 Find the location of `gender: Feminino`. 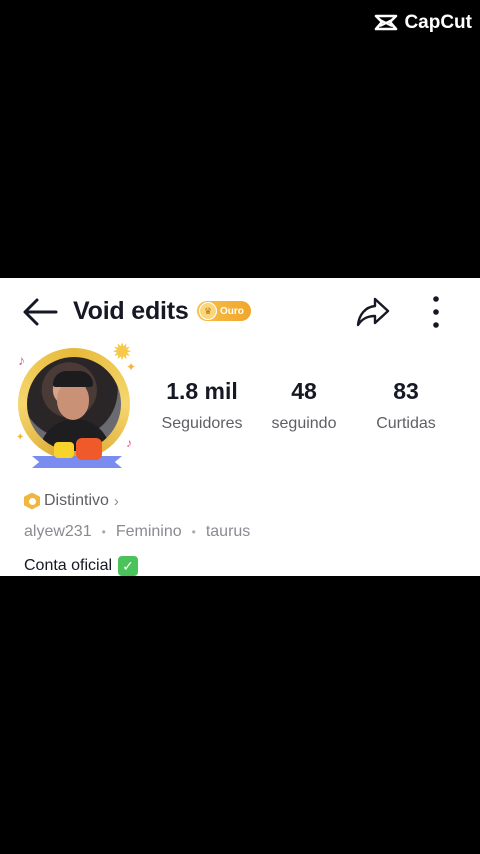

gender: Feminino is located at coordinates (148, 531).